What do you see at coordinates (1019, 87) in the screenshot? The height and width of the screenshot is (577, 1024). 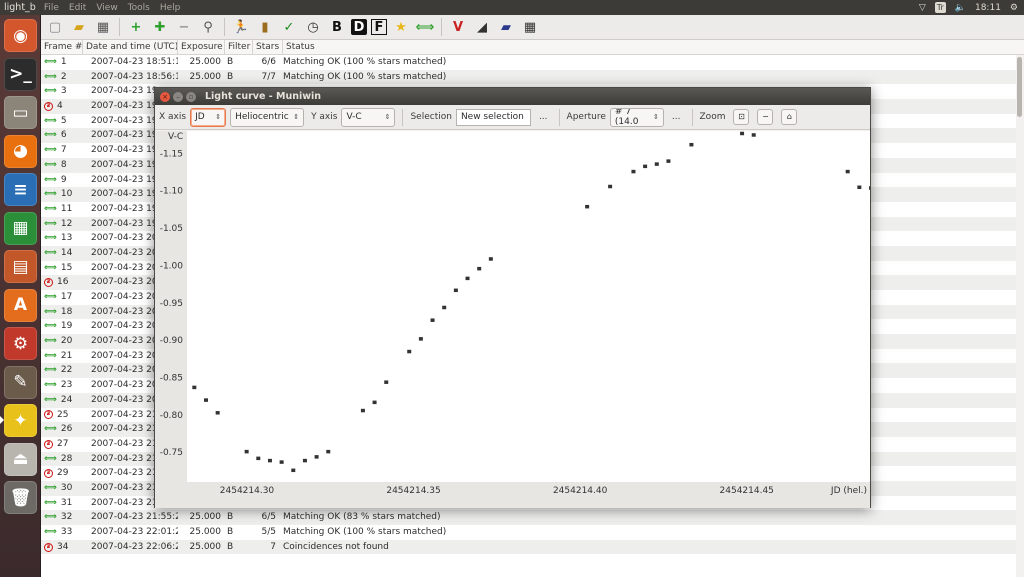 I see `scrollbar-thumb` at bounding box center [1019, 87].